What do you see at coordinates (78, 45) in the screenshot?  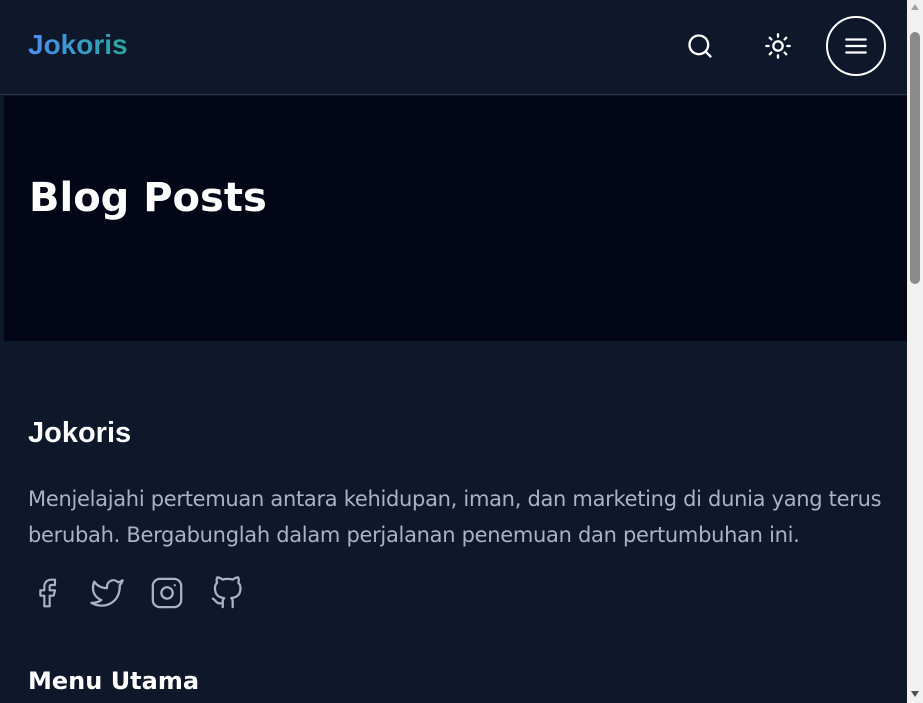 I see `site-logo: Jokoris` at bounding box center [78, 45].